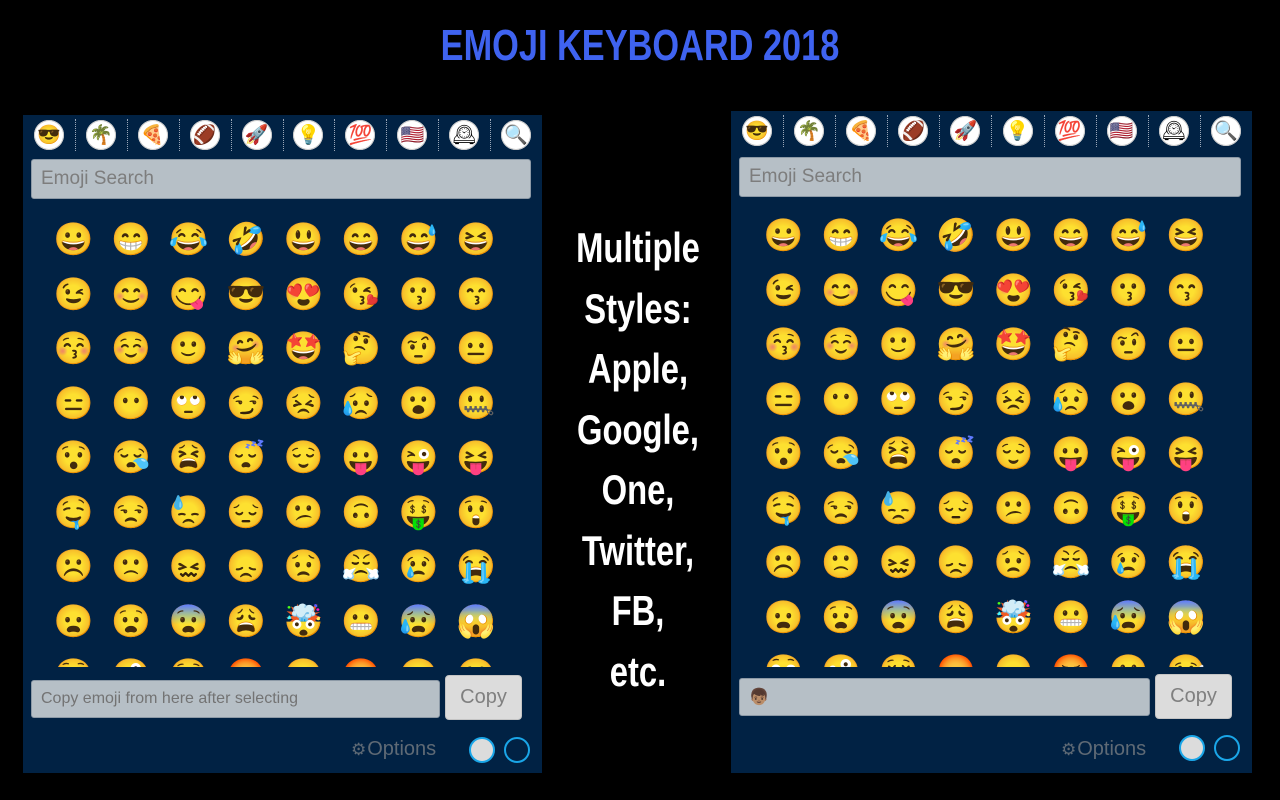 The width and height of the screenshot is (1280, 800). I want to click on emoji-key: 🤪, so click(842, 654).